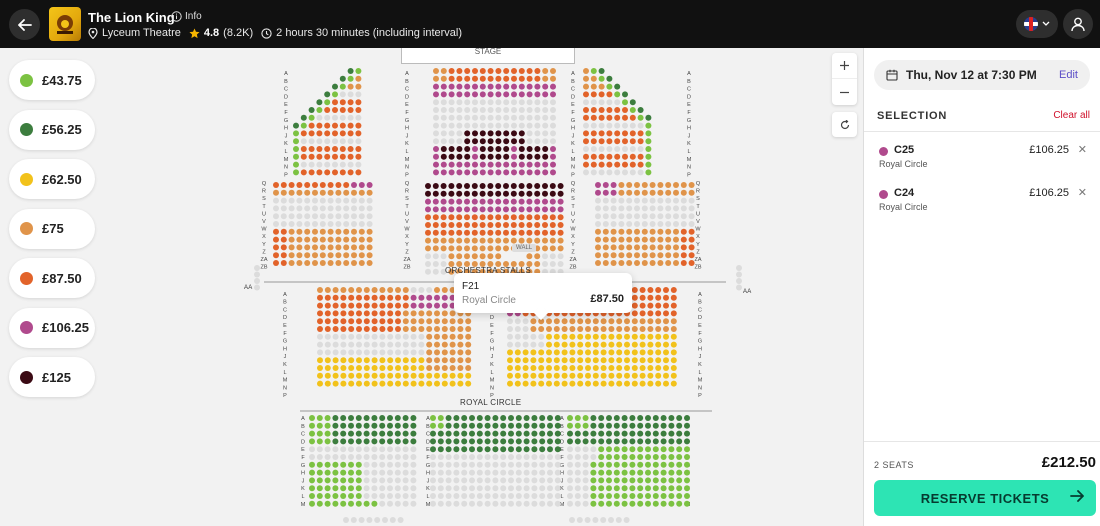 This screenshot has height=526, width=1100. Describe the element at coordinates (186, 16) in the screenshot. I see `info-link: Info` at that location.